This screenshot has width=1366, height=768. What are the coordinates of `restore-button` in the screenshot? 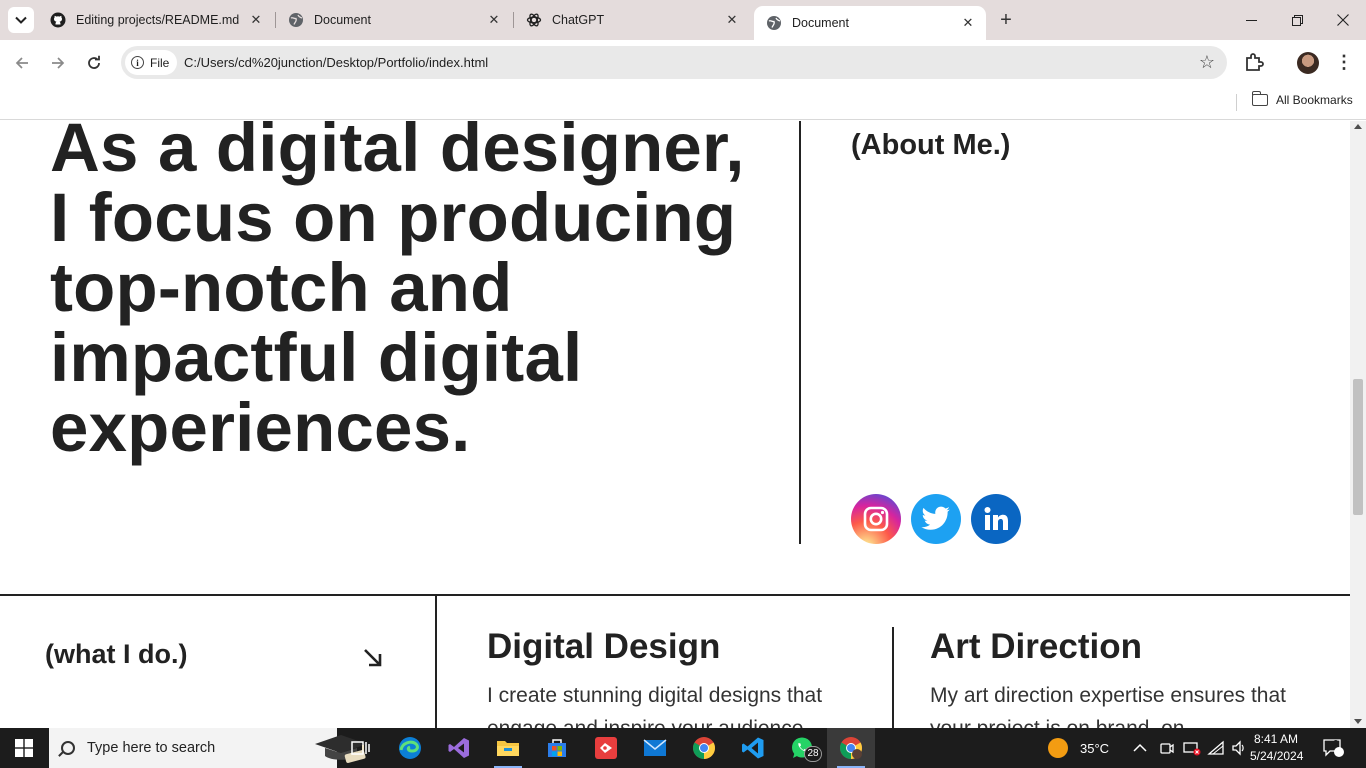 It's located at (1297, 20).